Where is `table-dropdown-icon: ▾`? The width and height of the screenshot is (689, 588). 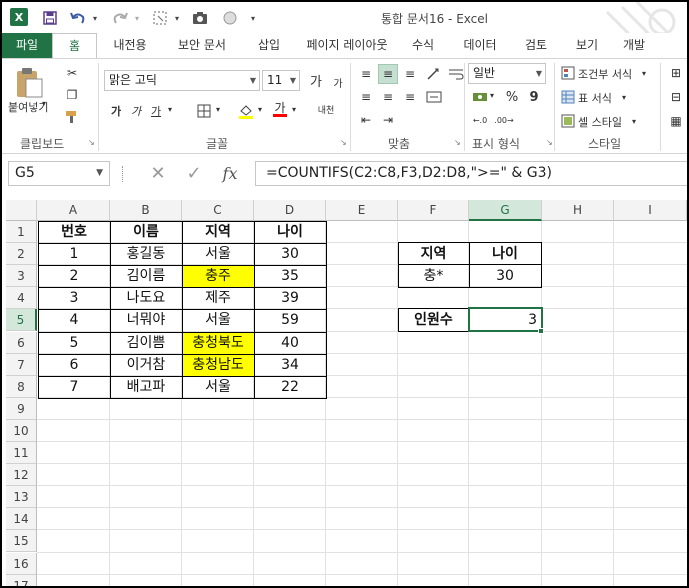 table-dropdown-icon: ▾ is located at coordinates (624, 97).